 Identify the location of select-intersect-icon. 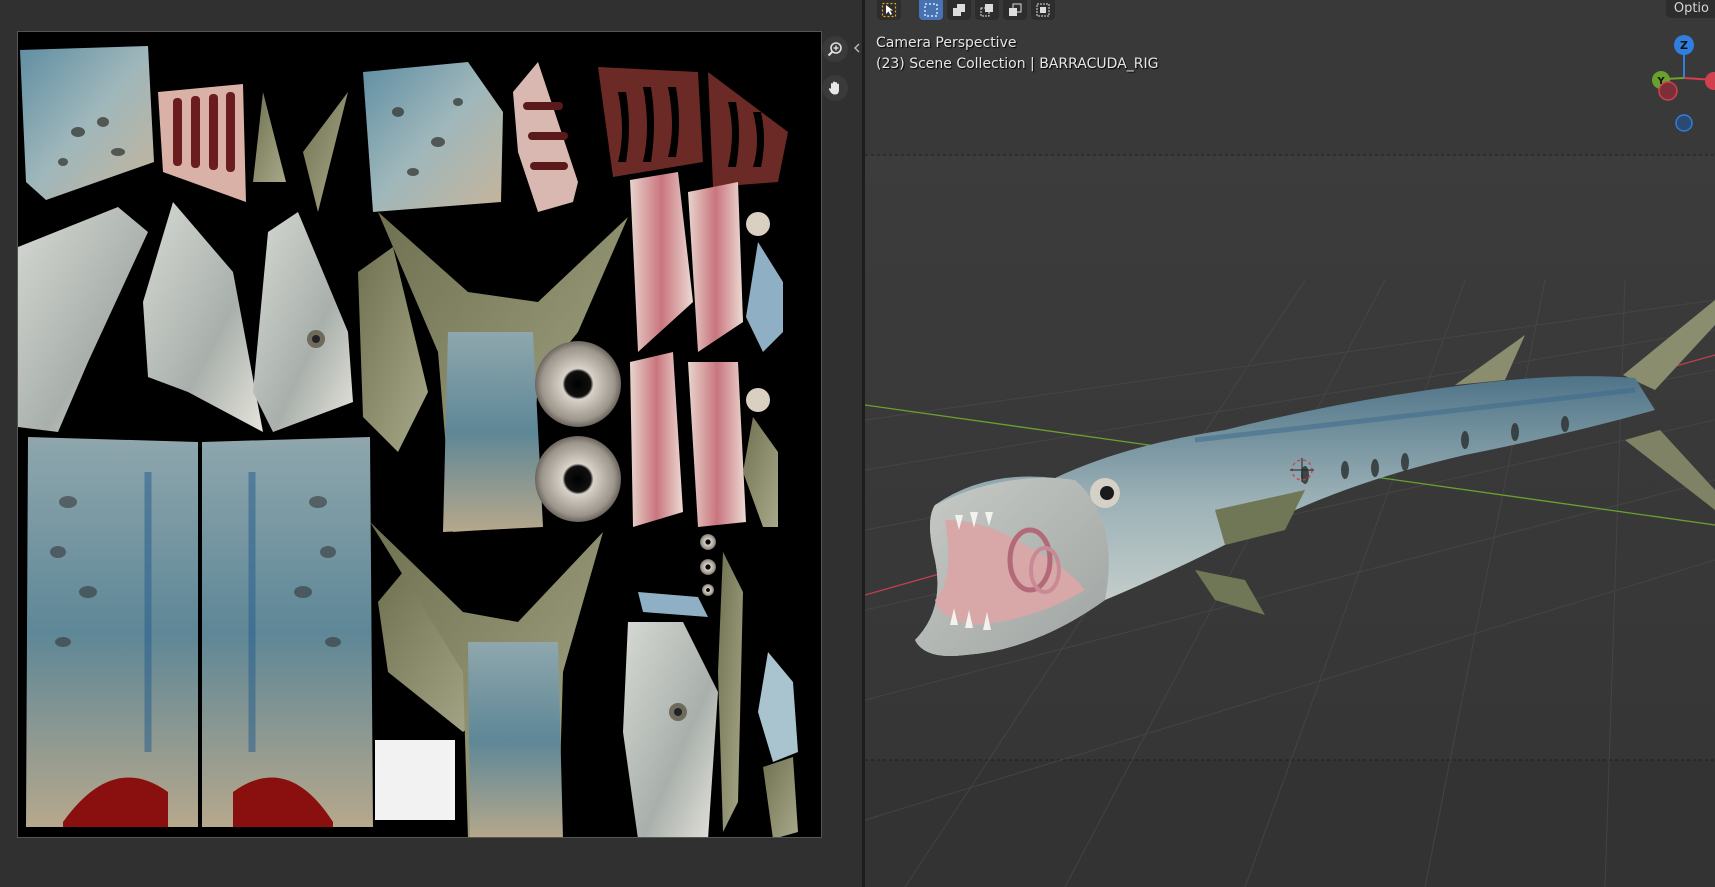
(1043, 10).